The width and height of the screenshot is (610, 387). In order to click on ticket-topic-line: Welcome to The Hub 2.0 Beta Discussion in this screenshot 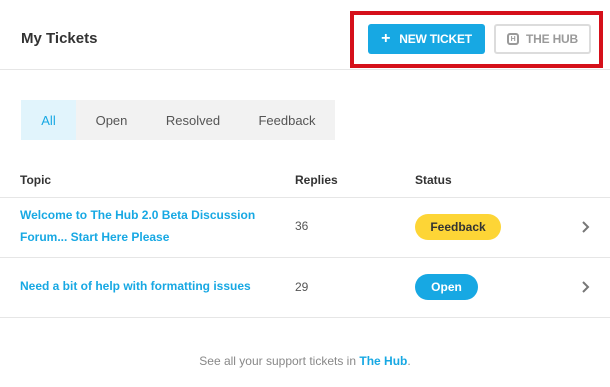, I will do `click(138, 215)`.